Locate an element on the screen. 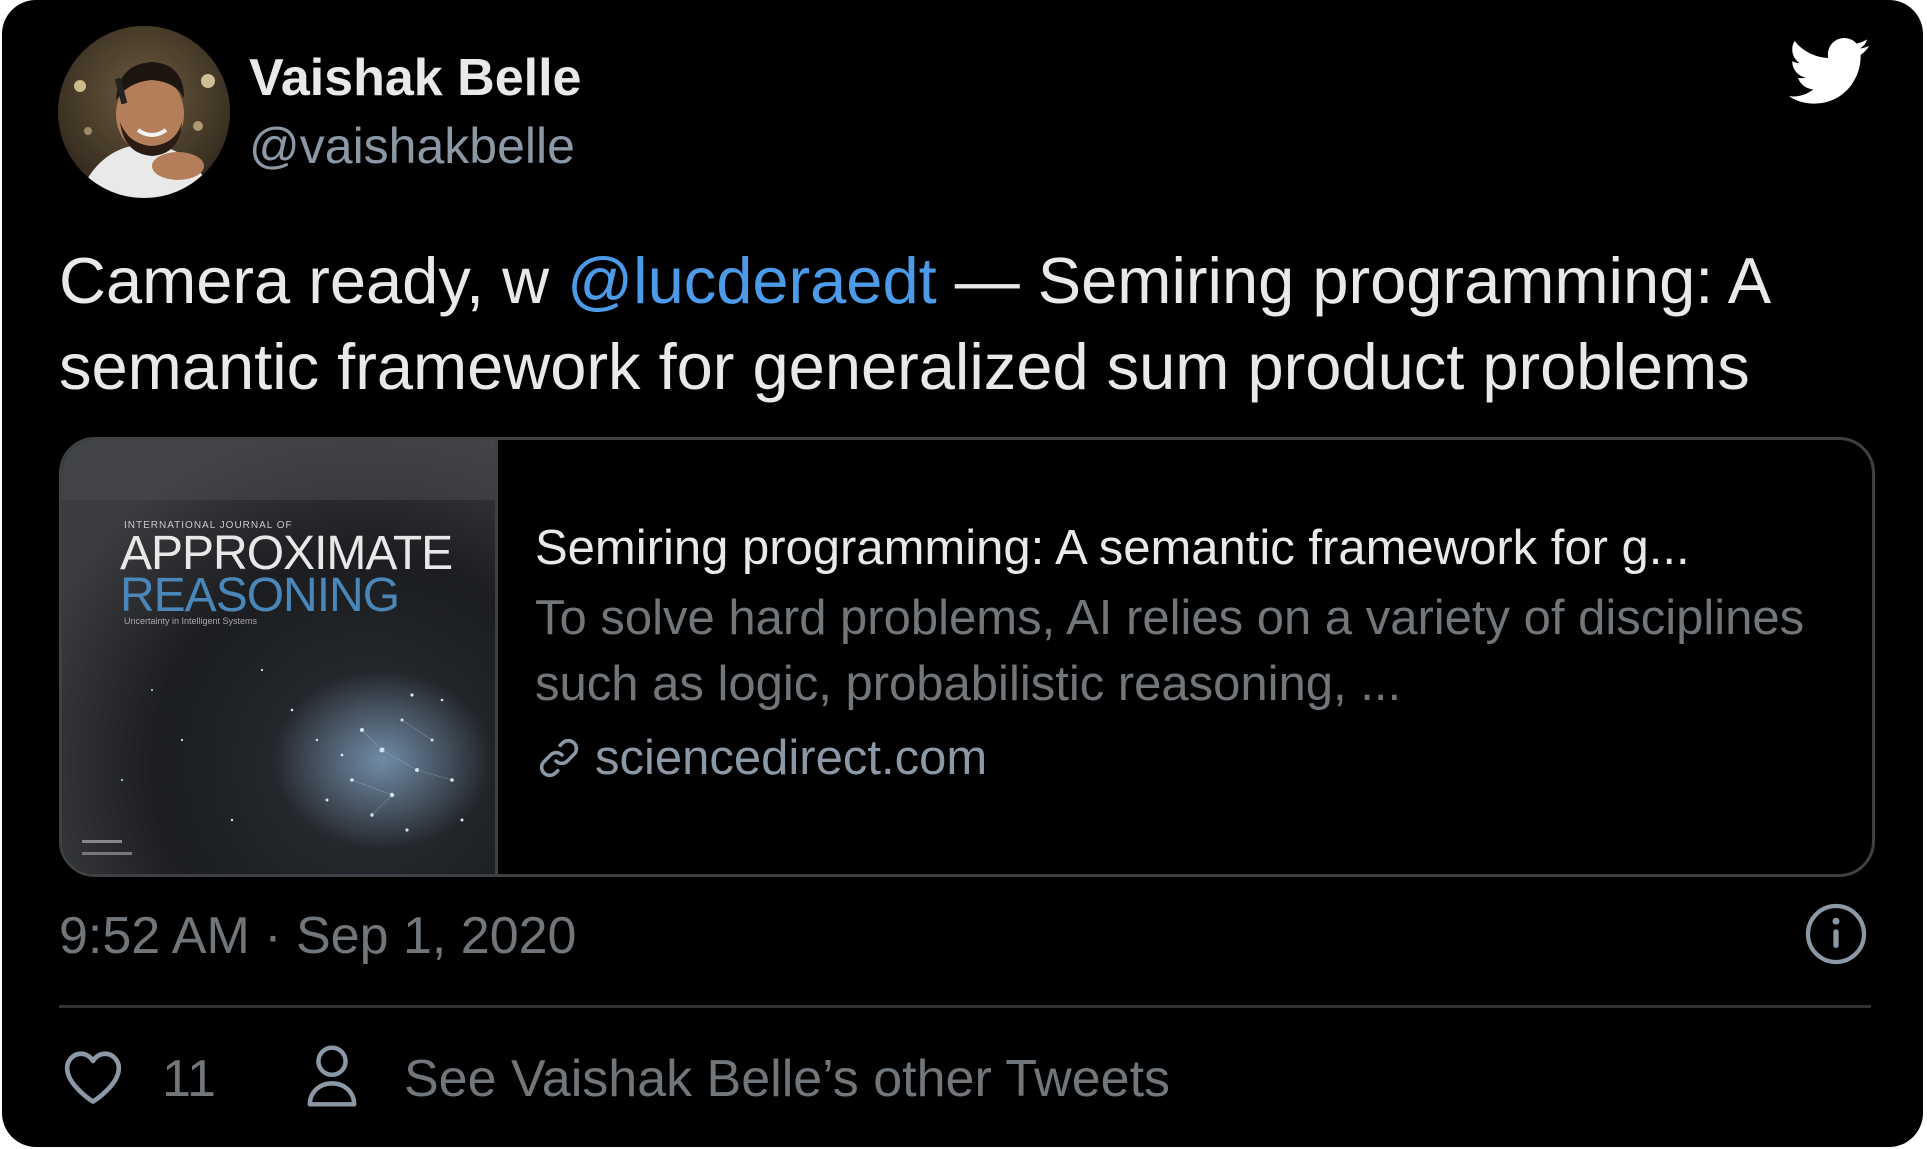 This screenshot has height=1149, width=1927. author-name: Vaishak Belle is located at coordinates (415, 78).